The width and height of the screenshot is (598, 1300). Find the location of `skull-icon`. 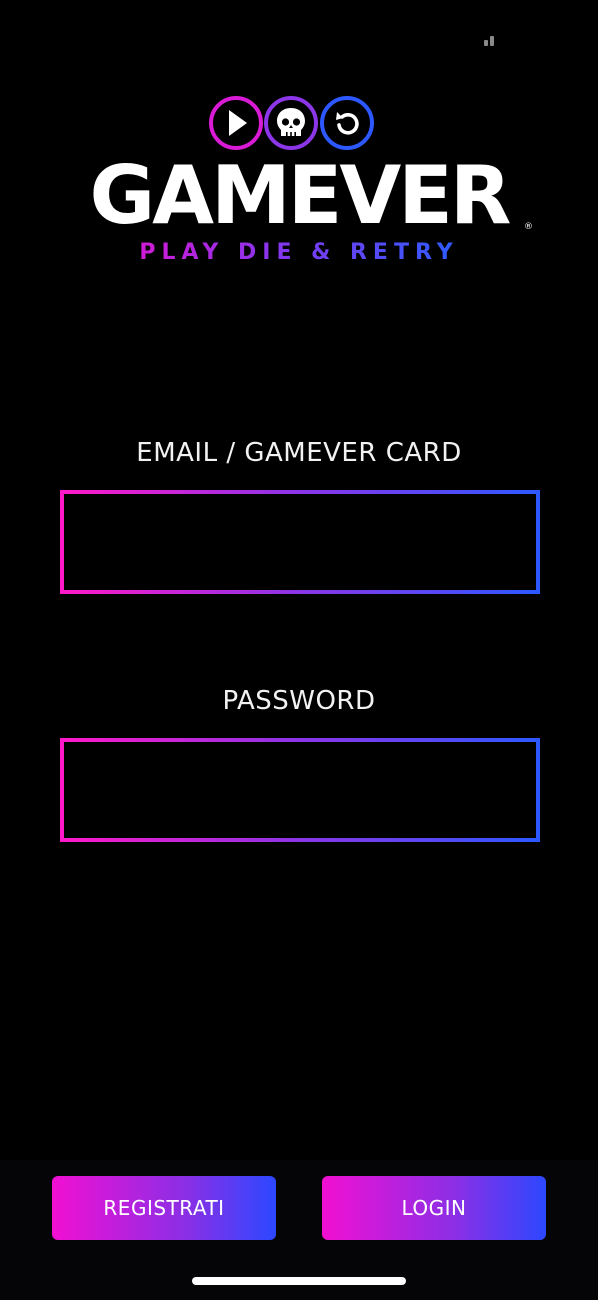

skull-icon is located at coordinates (291, 123).